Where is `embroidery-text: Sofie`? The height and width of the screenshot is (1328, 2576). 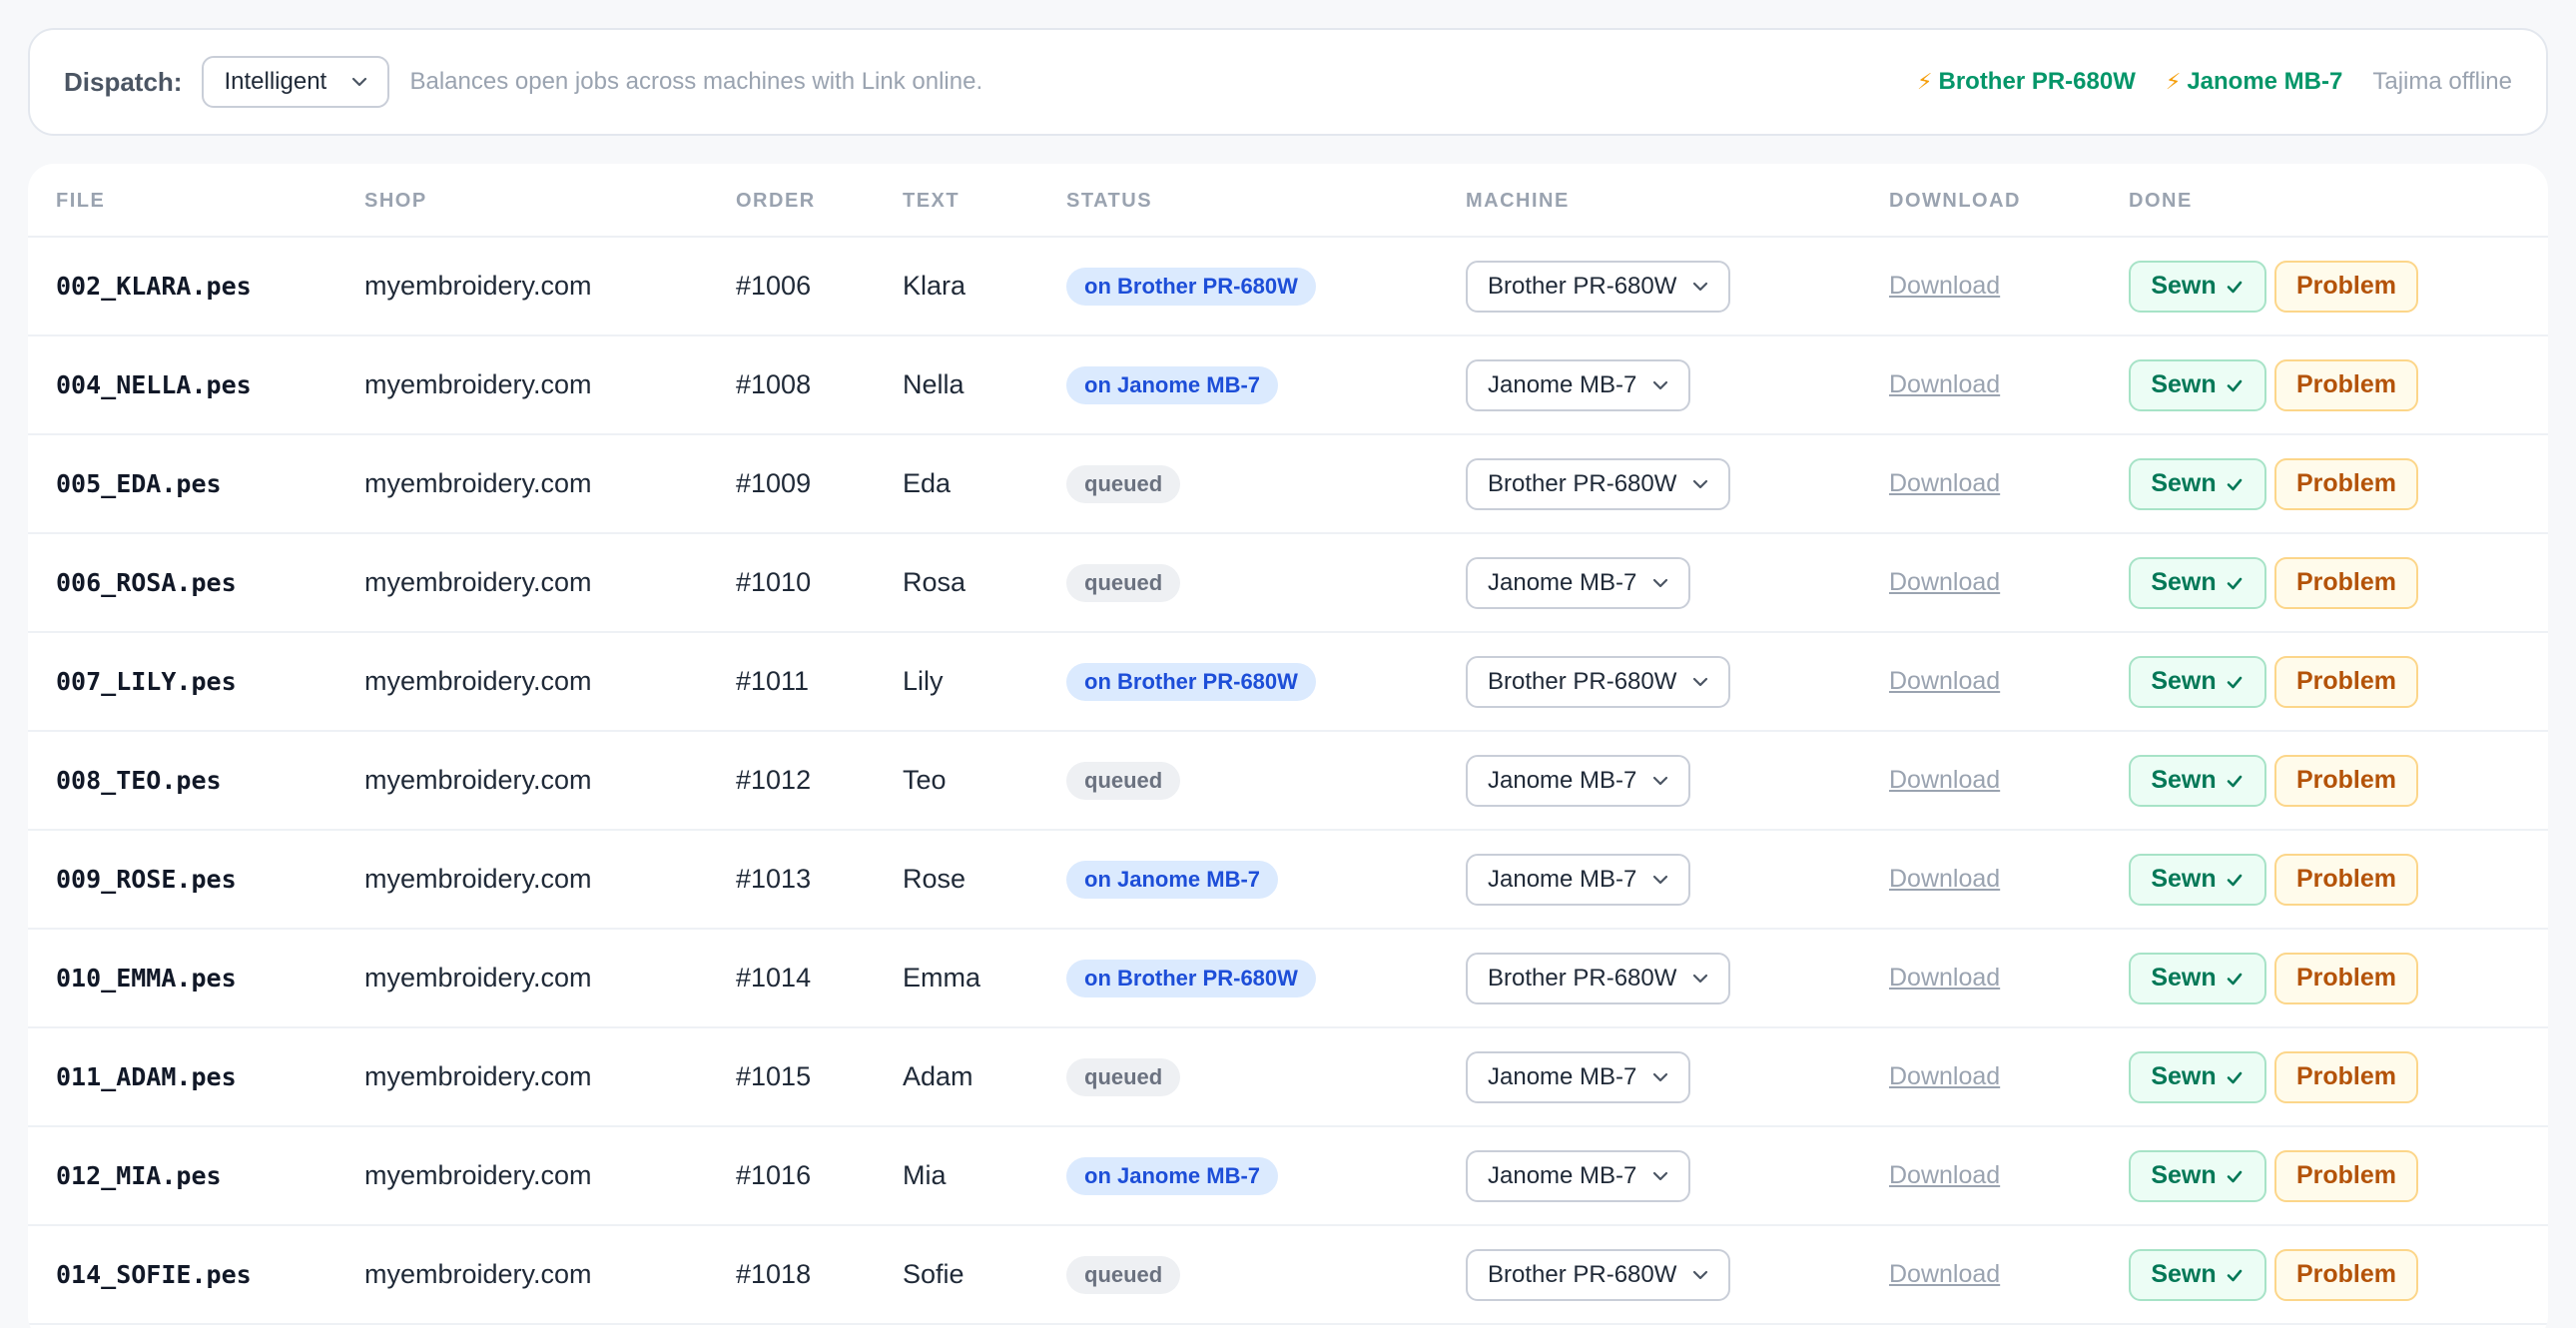 embroidery-text: Sofie is located at coordinates (934, 1274).